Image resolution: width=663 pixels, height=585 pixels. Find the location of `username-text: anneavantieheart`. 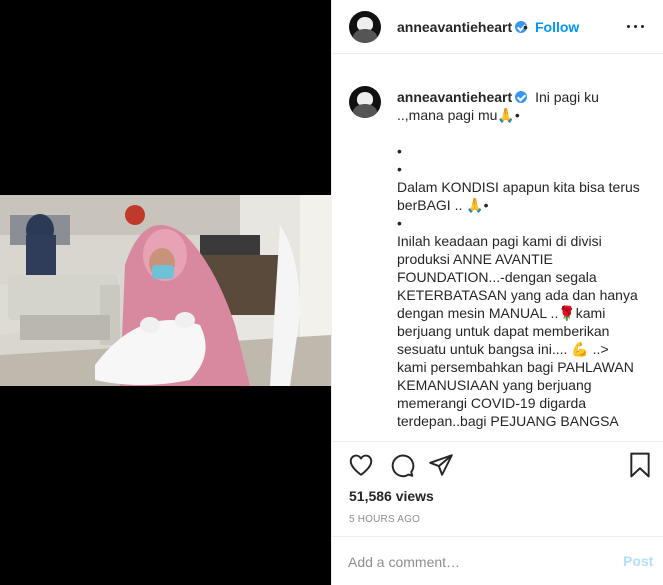

username-text: anneavantieheart is located at coordinates (454, 27).